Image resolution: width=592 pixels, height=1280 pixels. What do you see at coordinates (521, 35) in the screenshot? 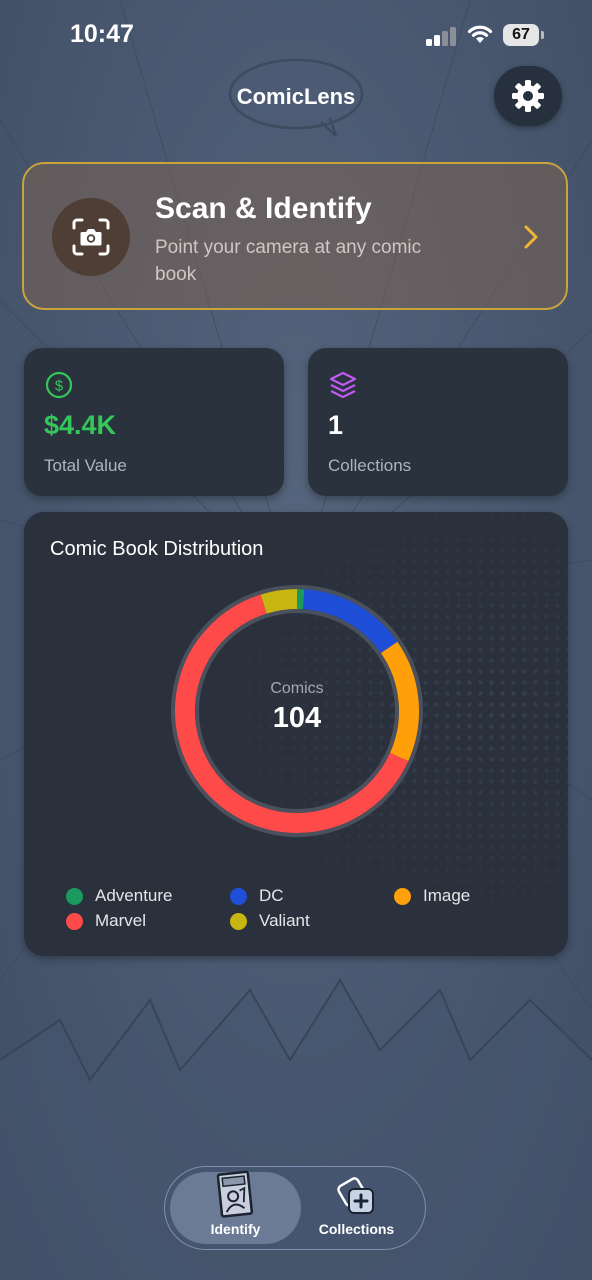
I see `battery-level: 67` at bounding box center [521, 35].